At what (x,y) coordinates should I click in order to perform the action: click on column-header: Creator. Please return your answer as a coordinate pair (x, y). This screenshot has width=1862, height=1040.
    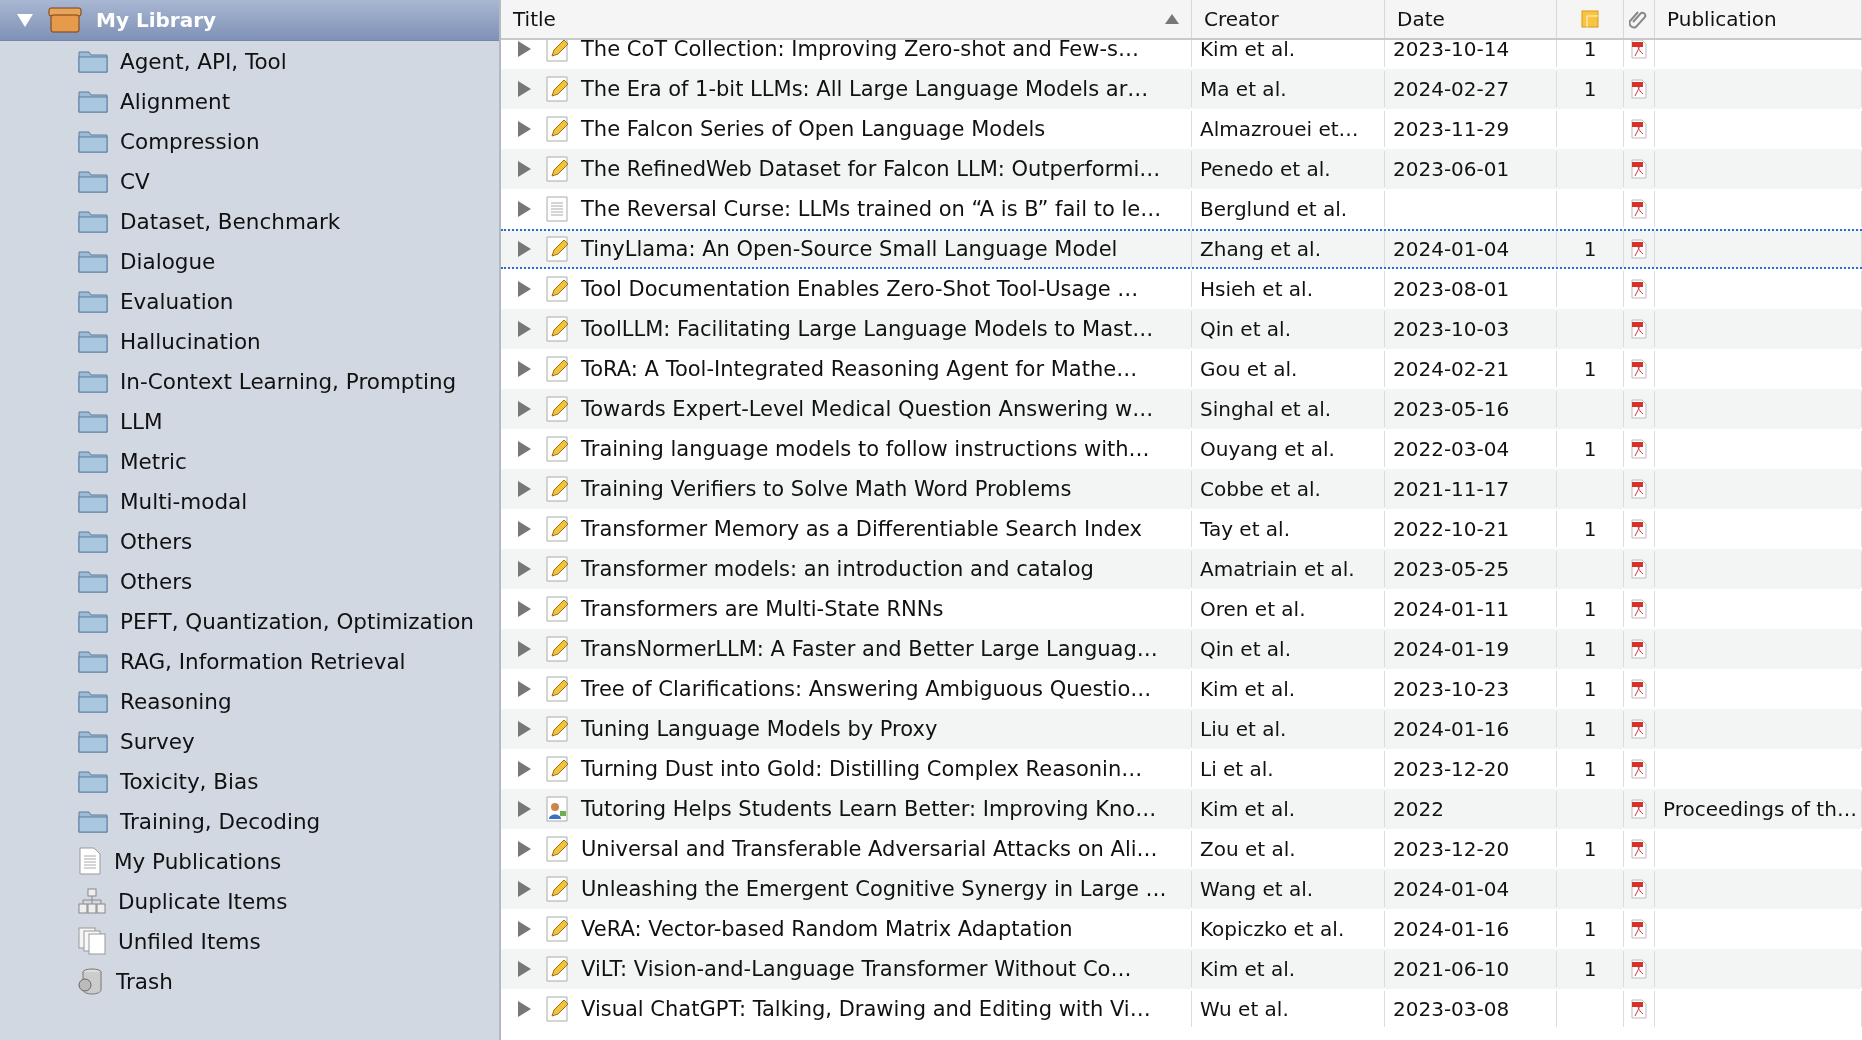
    Looking at the image, I should click on (1288, 19).